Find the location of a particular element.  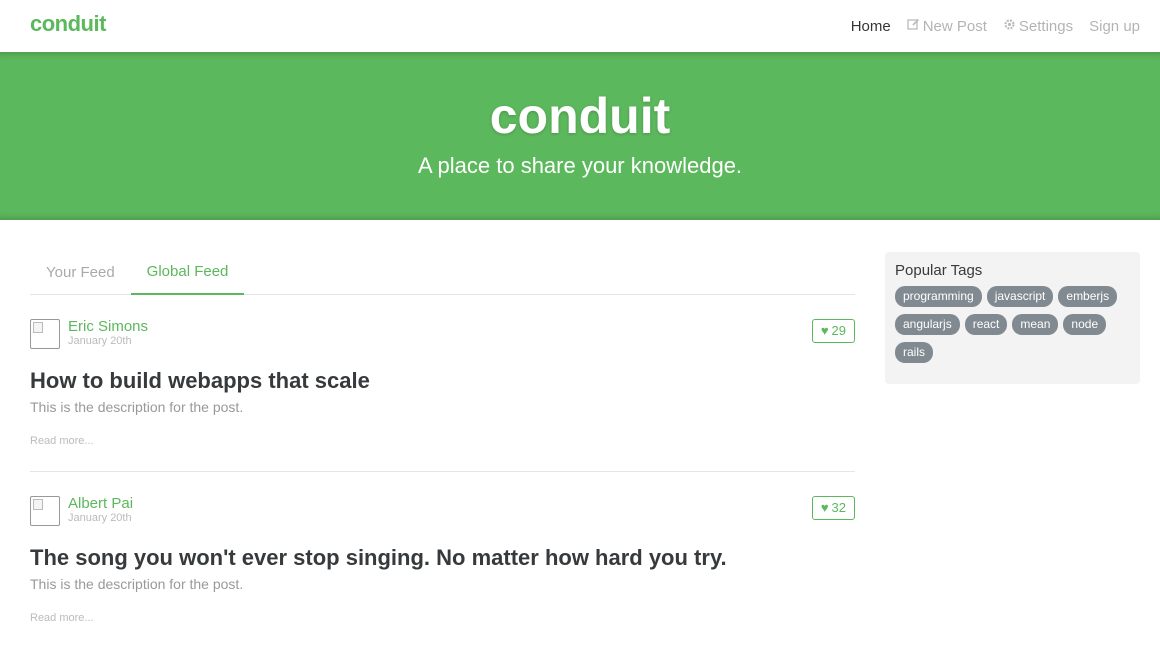

favorite-count: 29 is located at coordinates (838, 330).